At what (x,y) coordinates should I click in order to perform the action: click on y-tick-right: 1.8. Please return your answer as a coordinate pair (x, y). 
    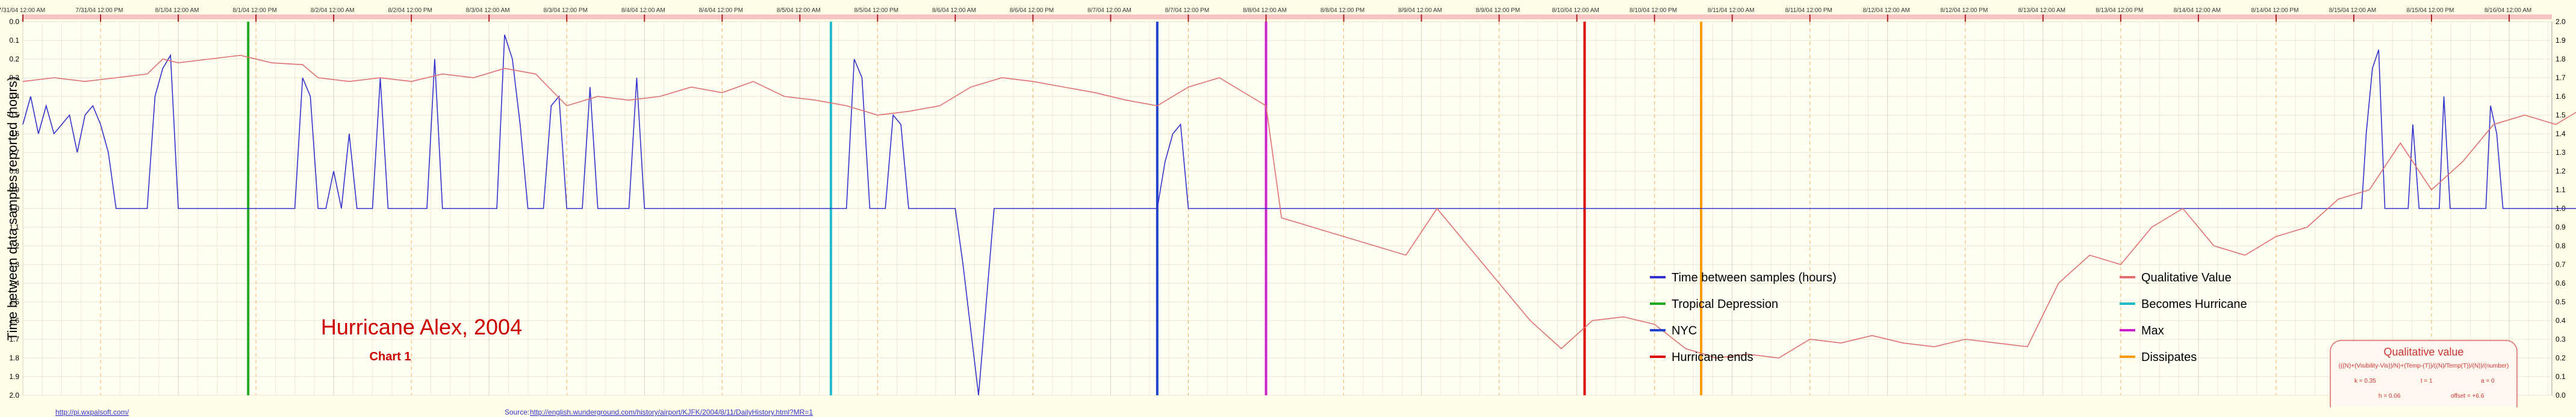
    Looking at the image, I should click on (2561, 59).